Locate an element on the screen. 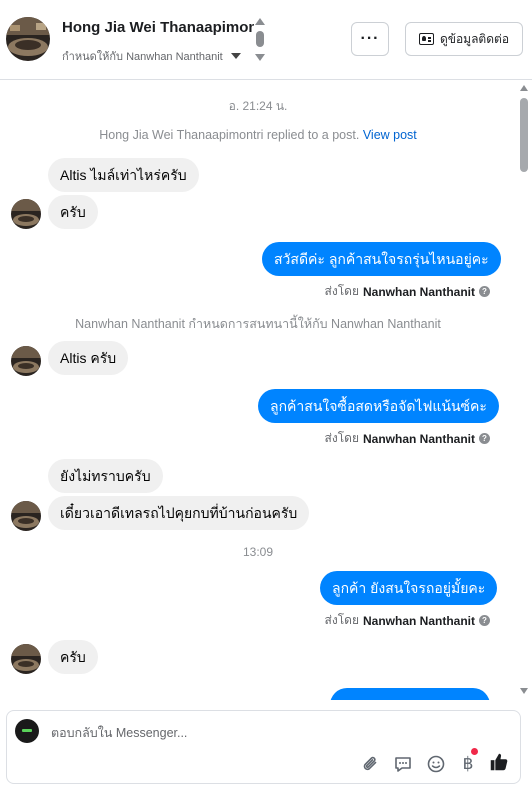  timestamp-separator: 13:09 is located at coordinates (258, 552).